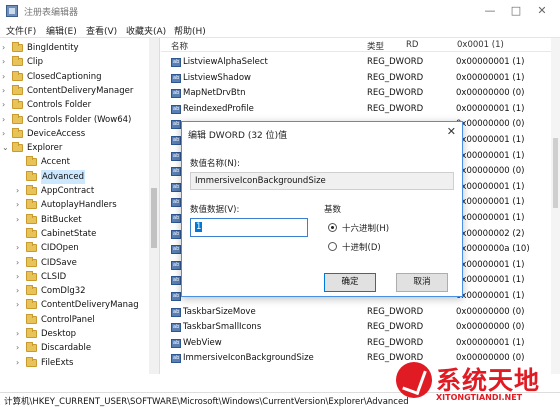  I want to click on tree-item-label: ControlPanel, so click(68, 319).